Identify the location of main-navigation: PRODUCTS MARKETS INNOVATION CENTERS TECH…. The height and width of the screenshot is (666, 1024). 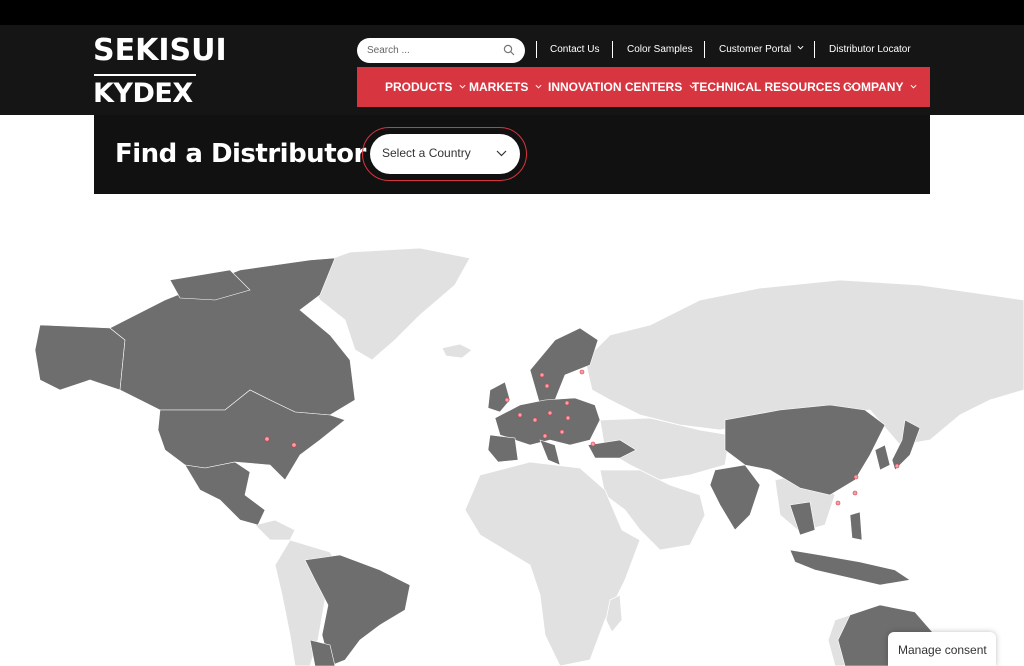
(643, 87).